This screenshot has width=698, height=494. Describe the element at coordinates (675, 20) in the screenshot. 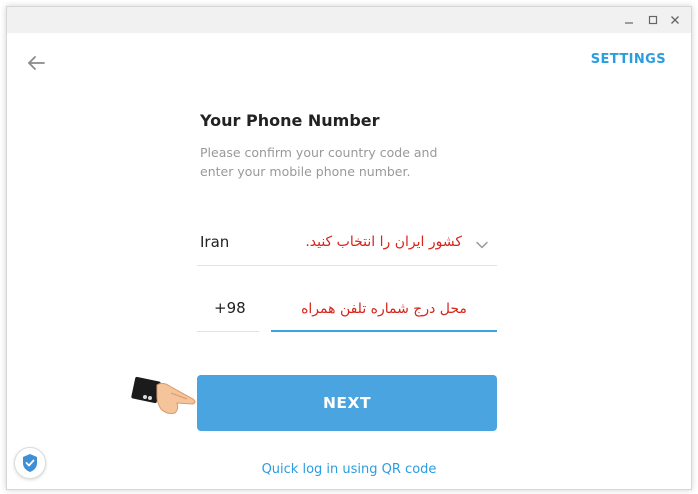

I see `close-icon` at that location.